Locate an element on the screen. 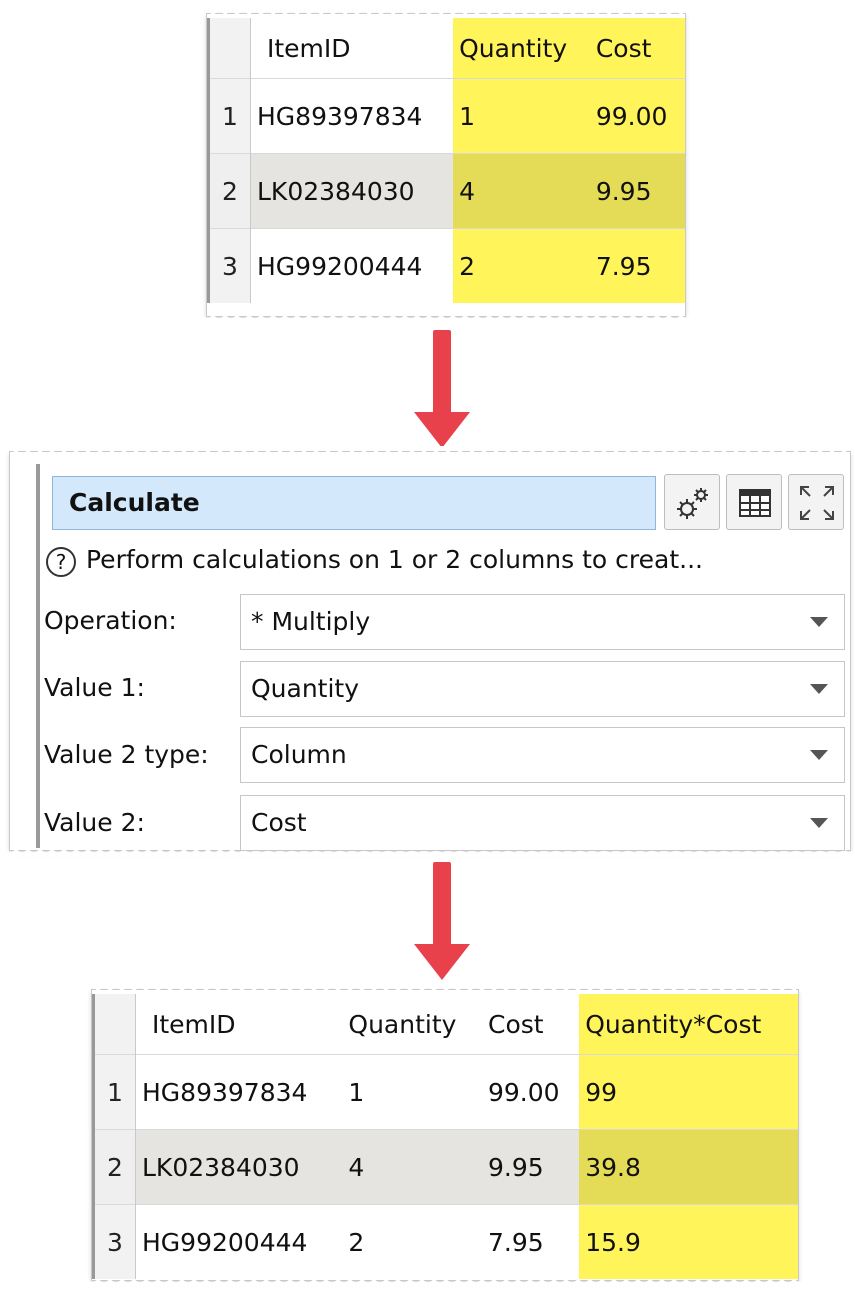  output-table-header: ItemID Quantity Cost Quantity*Cost is located at coordinates (445, 1024).